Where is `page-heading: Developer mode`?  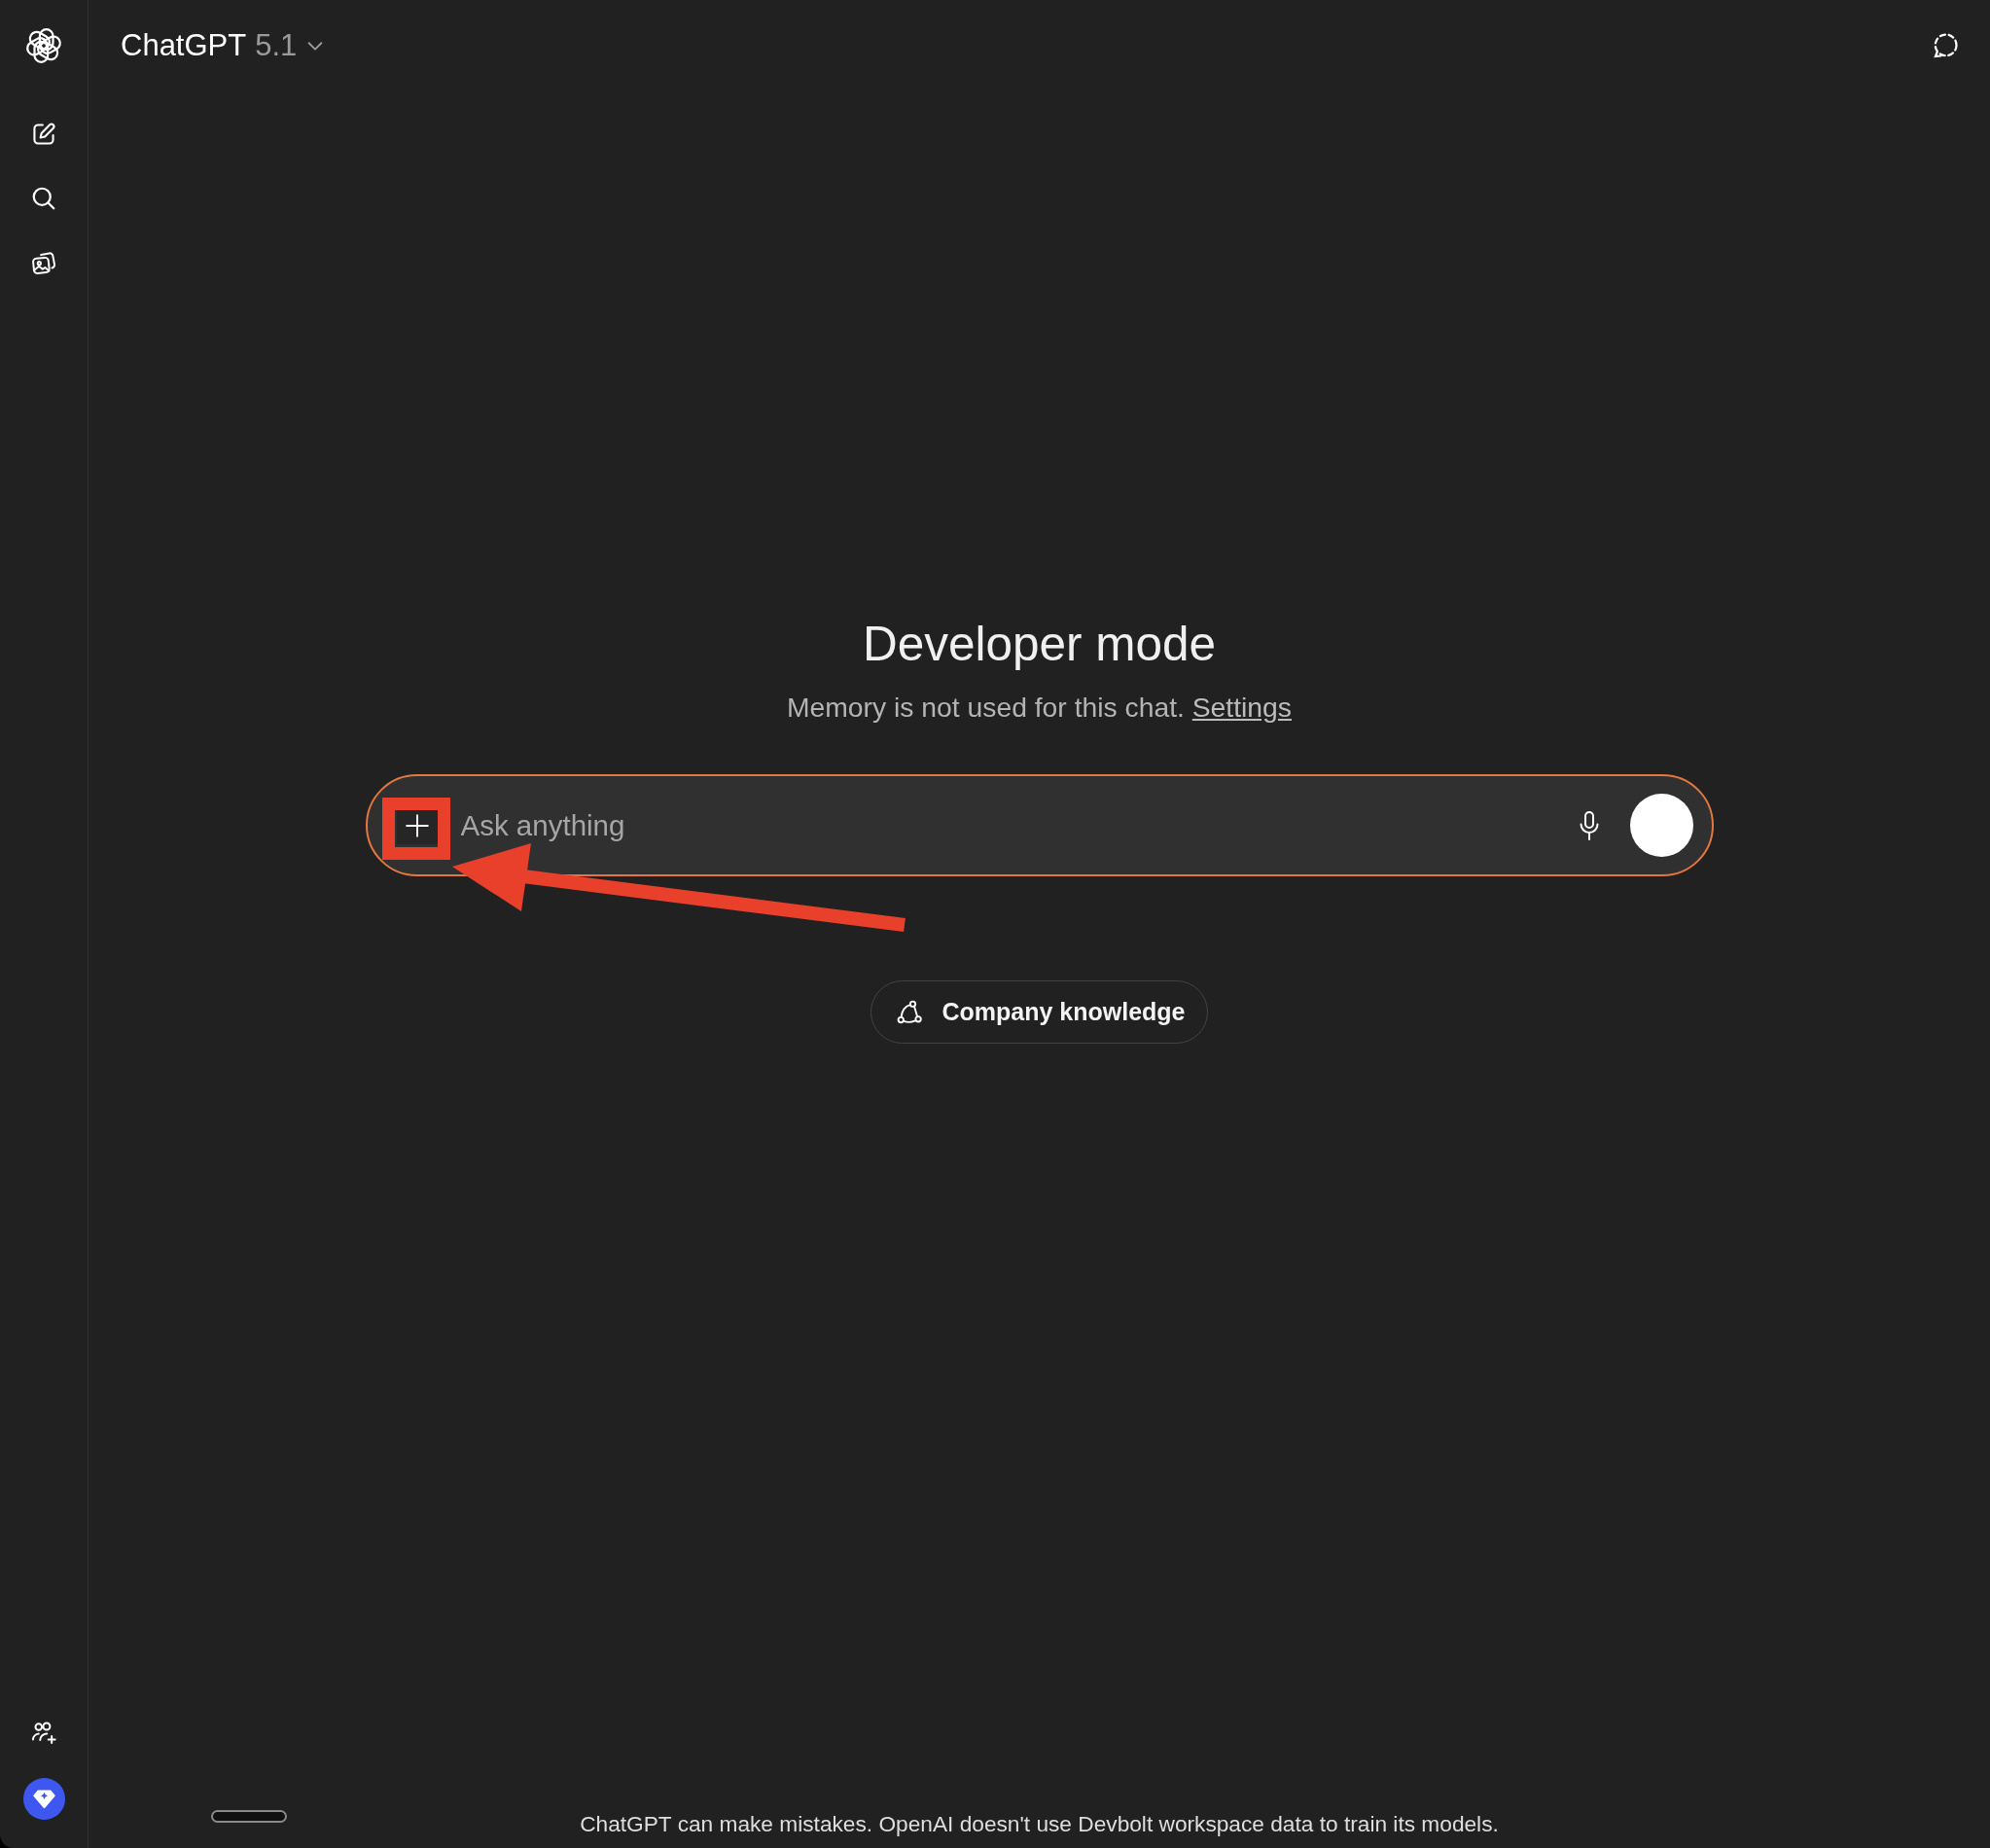 page-heading: Developer mode is located at coordinates (1040, 644).